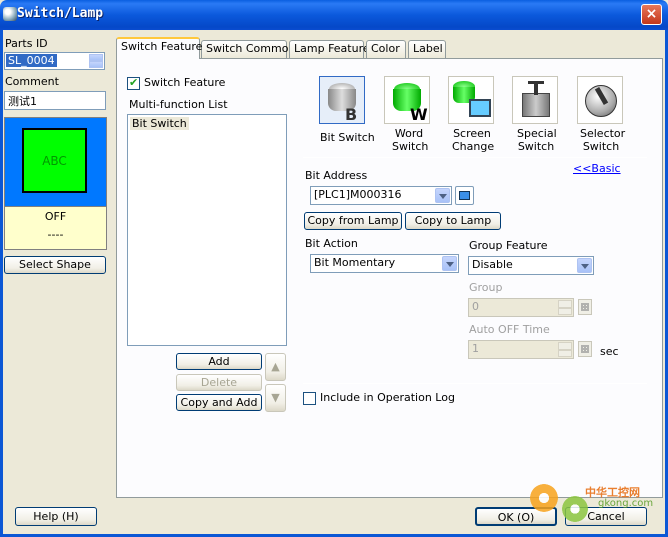 The width and height of the screenshot is (668, 537). I want to click on comment-label: Comment, so click(32, 81).